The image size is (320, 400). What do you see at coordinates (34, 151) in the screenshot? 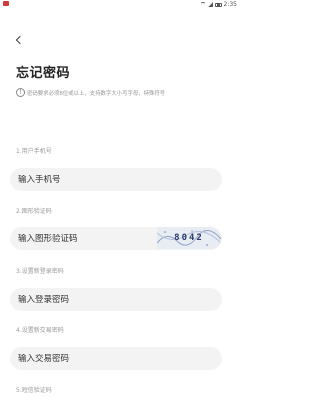
I see `phone-label: 1.用户手机号` at bounding box center [34, 151].